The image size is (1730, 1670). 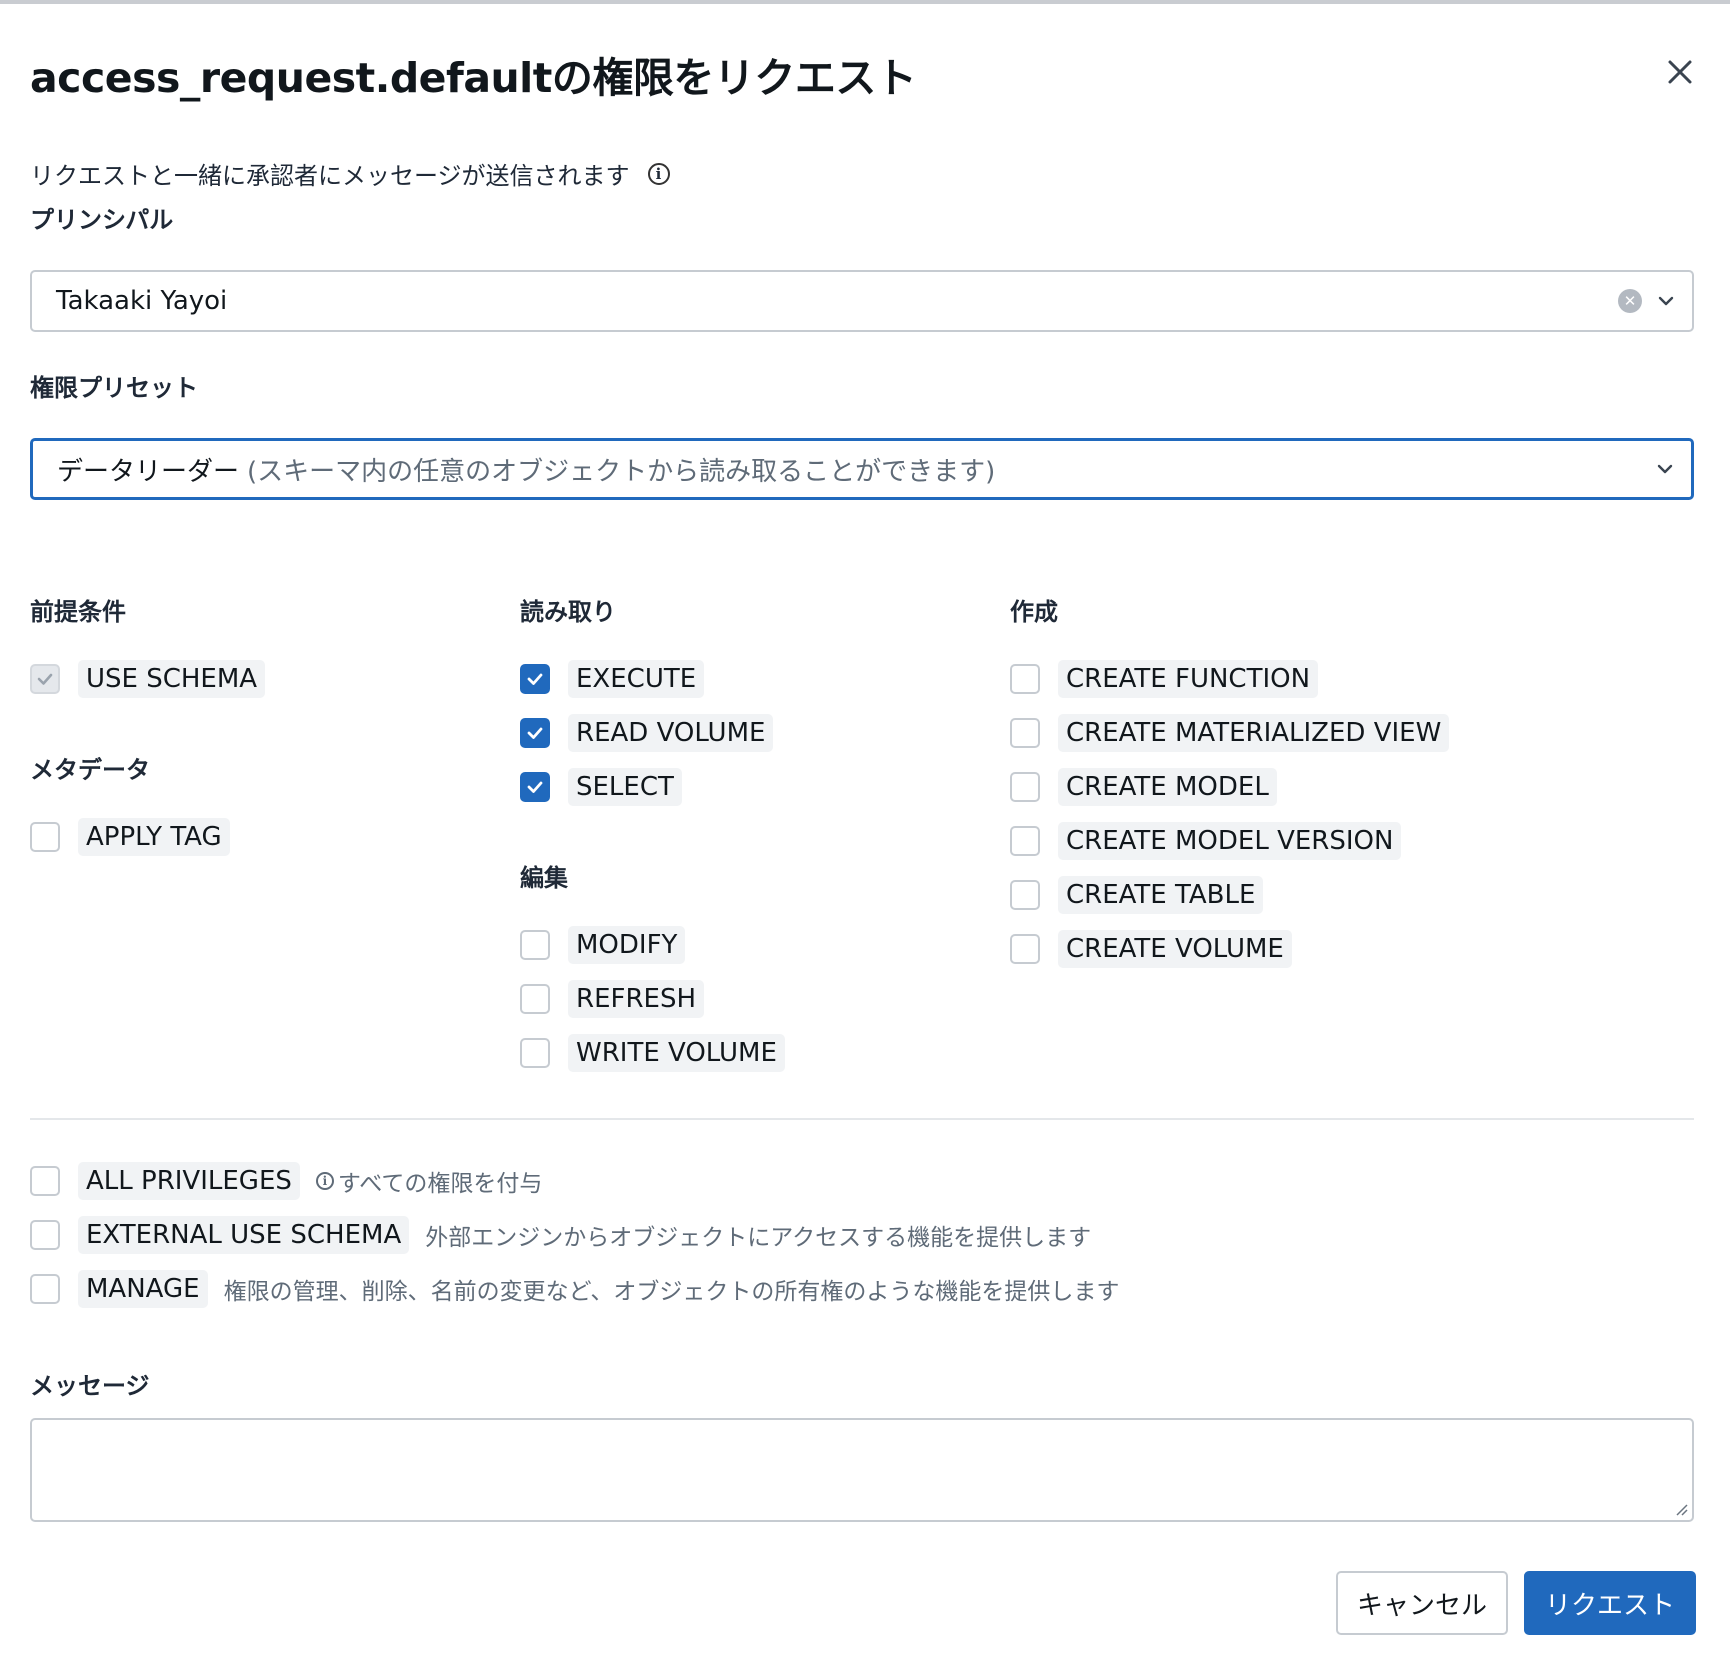 What do you see at coordinates (45, 1289) in the screenshot?
I see `checkbox-manage` at bounding box center [45, 1289].